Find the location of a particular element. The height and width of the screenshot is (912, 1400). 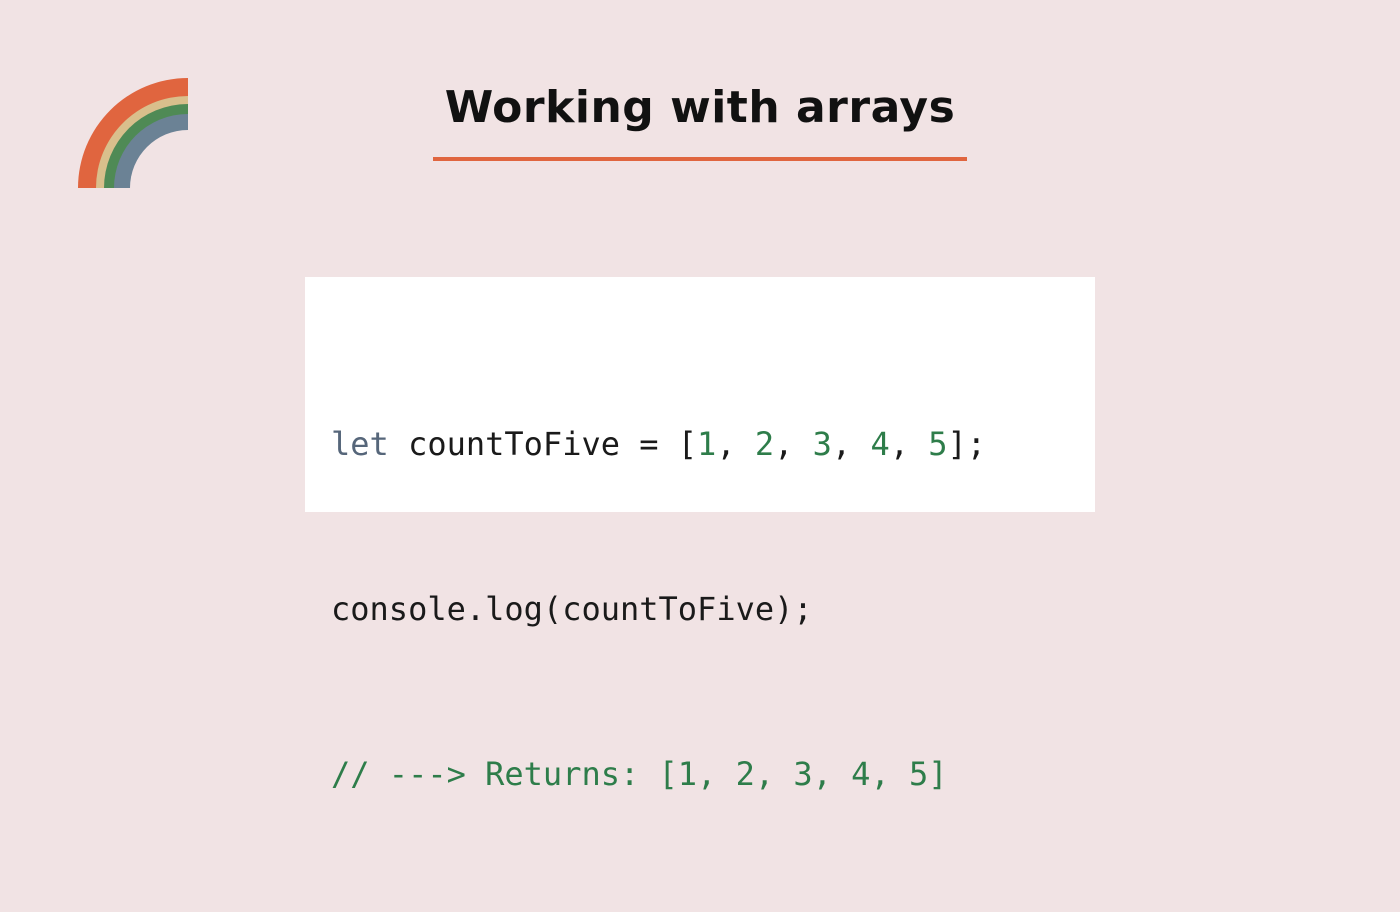

code-line-3-comment: // ---> Returns: [1, 2, 3, 4, 5] is located at coordinates (639, 774).